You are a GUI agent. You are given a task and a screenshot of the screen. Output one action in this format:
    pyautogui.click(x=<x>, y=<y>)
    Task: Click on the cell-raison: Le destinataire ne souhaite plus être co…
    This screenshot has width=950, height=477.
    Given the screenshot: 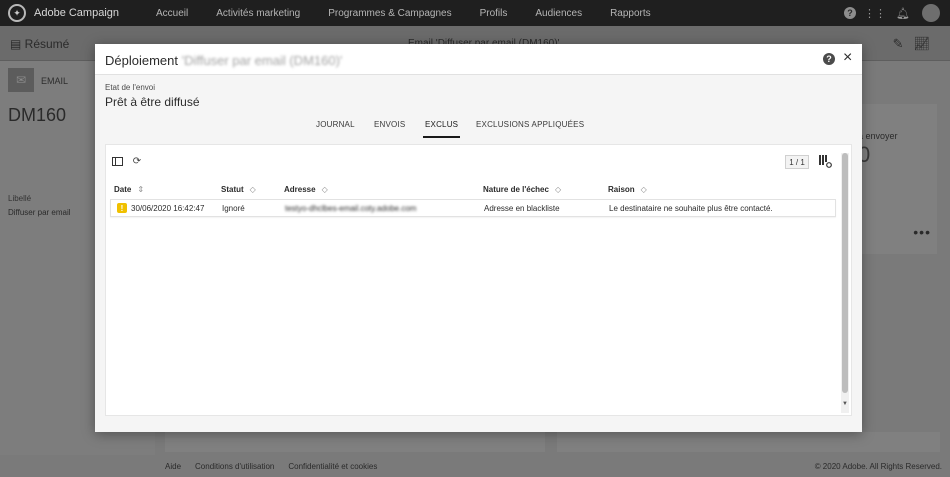 What is the action you would take?
    pyautogui.click(x=691, y=208)
    